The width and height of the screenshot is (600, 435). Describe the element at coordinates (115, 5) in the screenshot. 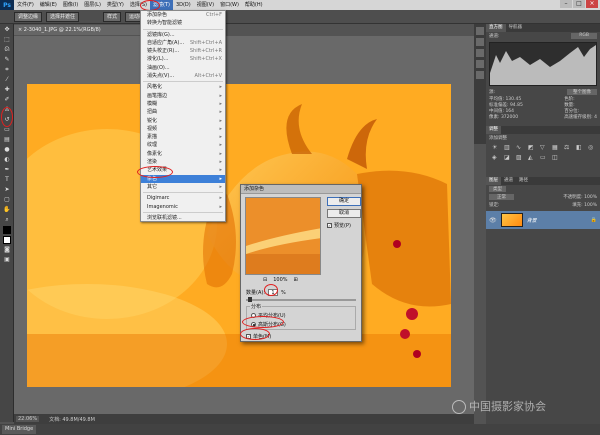

I see `menu-type: 类型(Y)` at that location.